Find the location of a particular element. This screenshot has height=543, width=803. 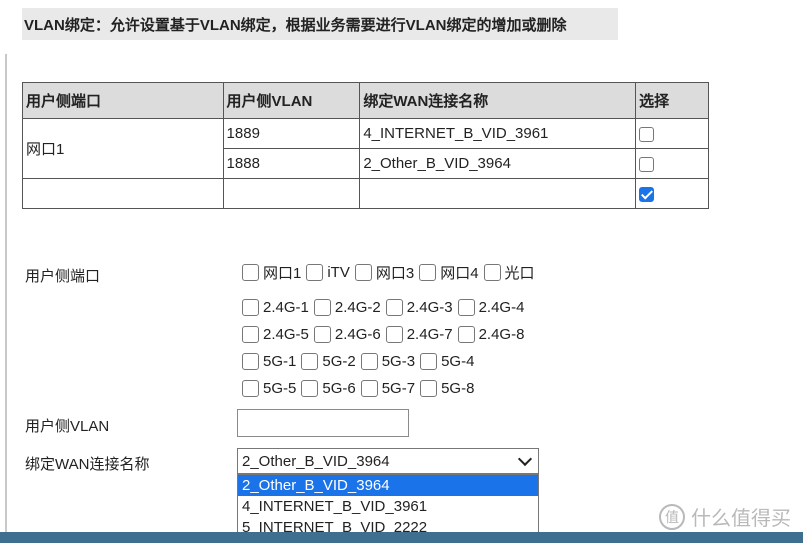

port-option: 网口4 is located at coordinates (449, 272).